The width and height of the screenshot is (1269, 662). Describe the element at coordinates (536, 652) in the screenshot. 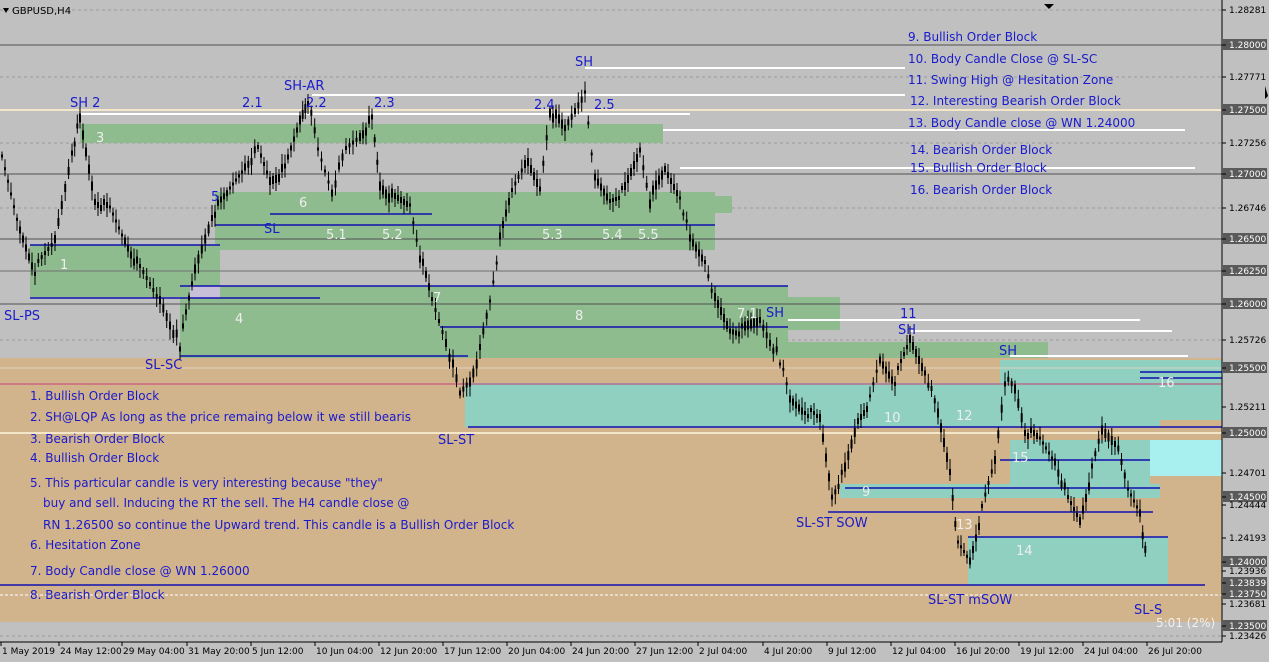

I see `time-tick-label: 20 Jun 04:00` at that location.